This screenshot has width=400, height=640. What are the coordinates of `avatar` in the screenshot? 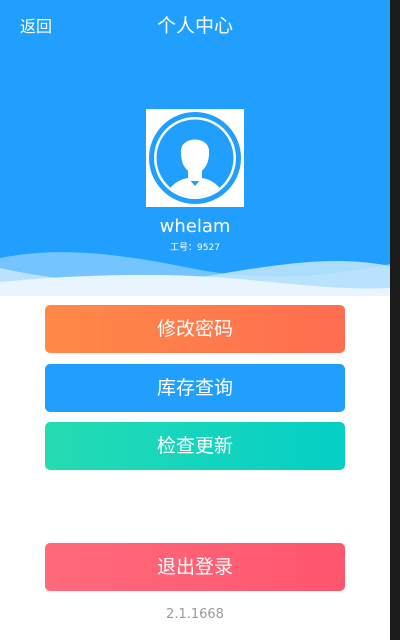 It's located at (195, 158).